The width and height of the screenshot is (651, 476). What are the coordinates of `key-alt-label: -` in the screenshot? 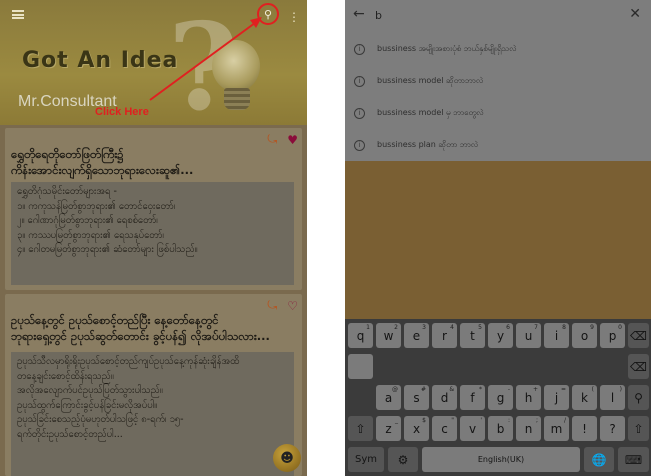 It's located at (508, 389).